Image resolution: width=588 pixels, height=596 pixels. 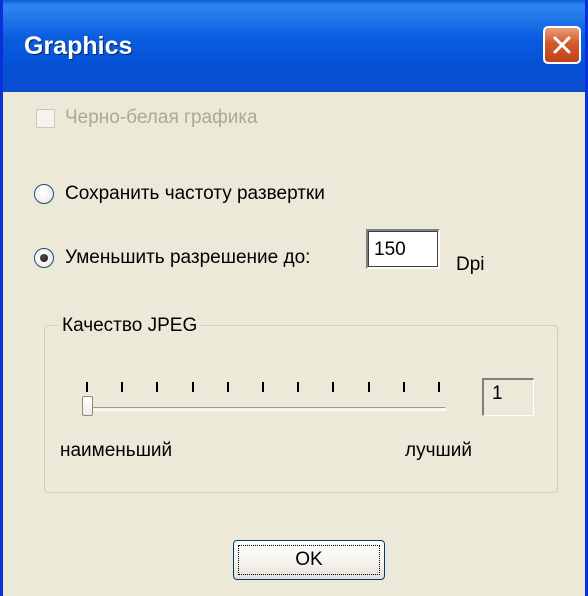 What do you see at coordinates (44, 194) in the screenshot?
I see `keep-rate-radio` at bounding box center [44, 194].